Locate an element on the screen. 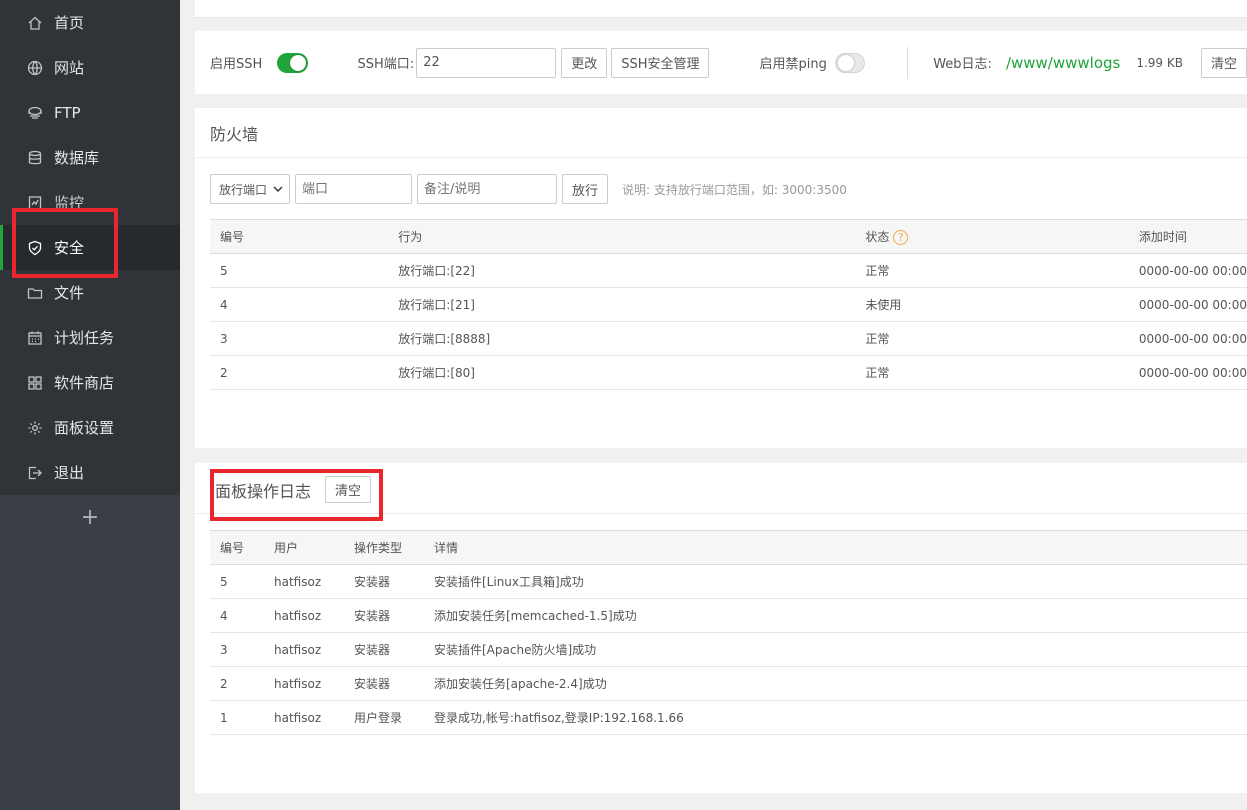  sidebar-item-label: 软件商店 is located at coordinates (84, 383).